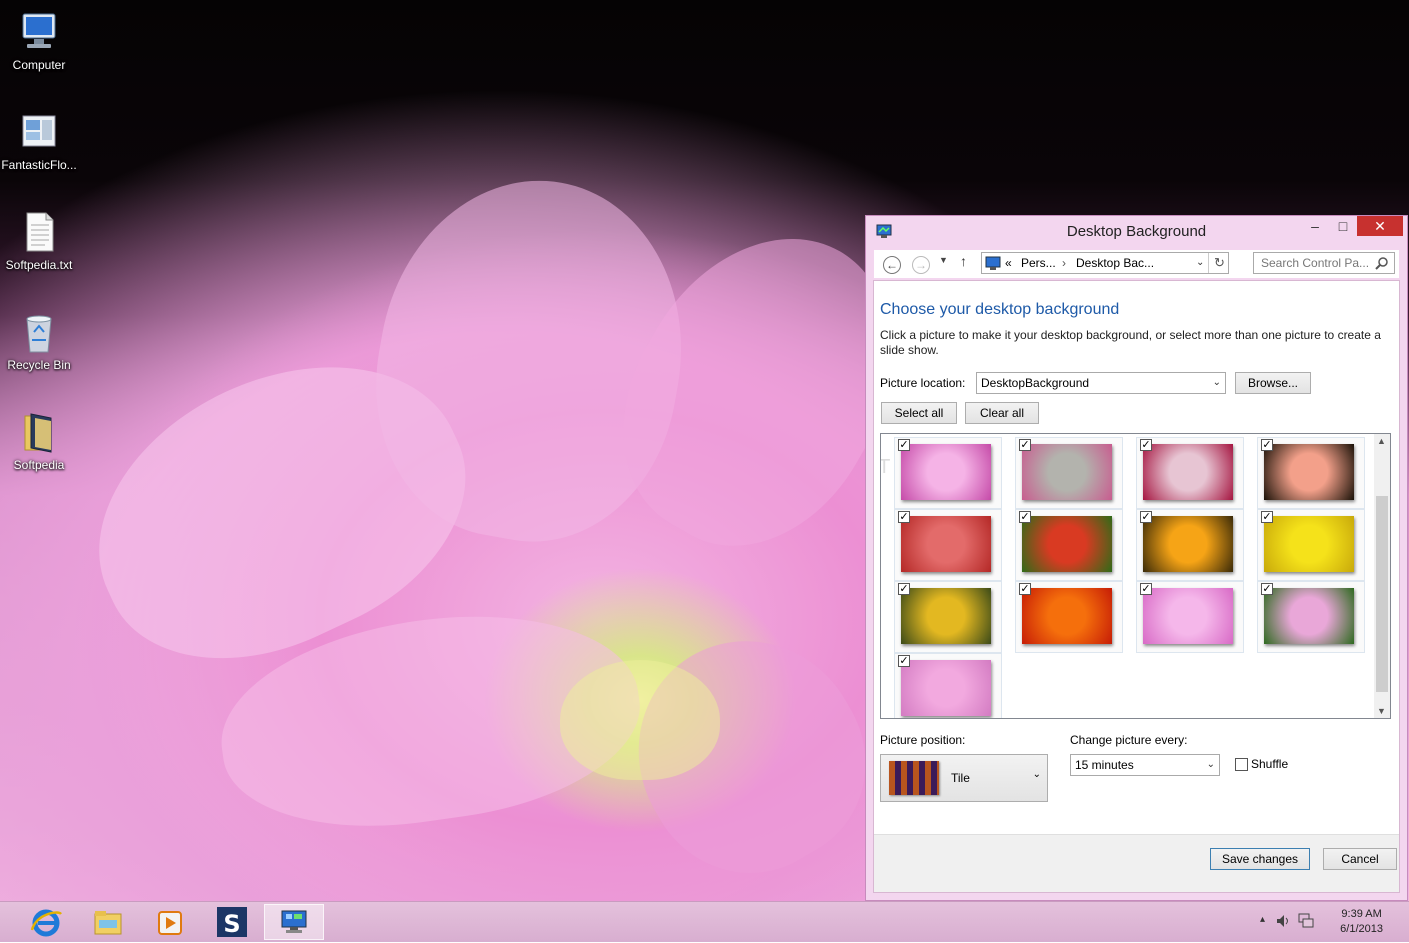 The height and width of the screenshot is (943, 1409). What do you see at coordinates (1381, 441) in the screenshot?
I see `scroll-up-icon: ▲` at bounding box center [1381, 441].